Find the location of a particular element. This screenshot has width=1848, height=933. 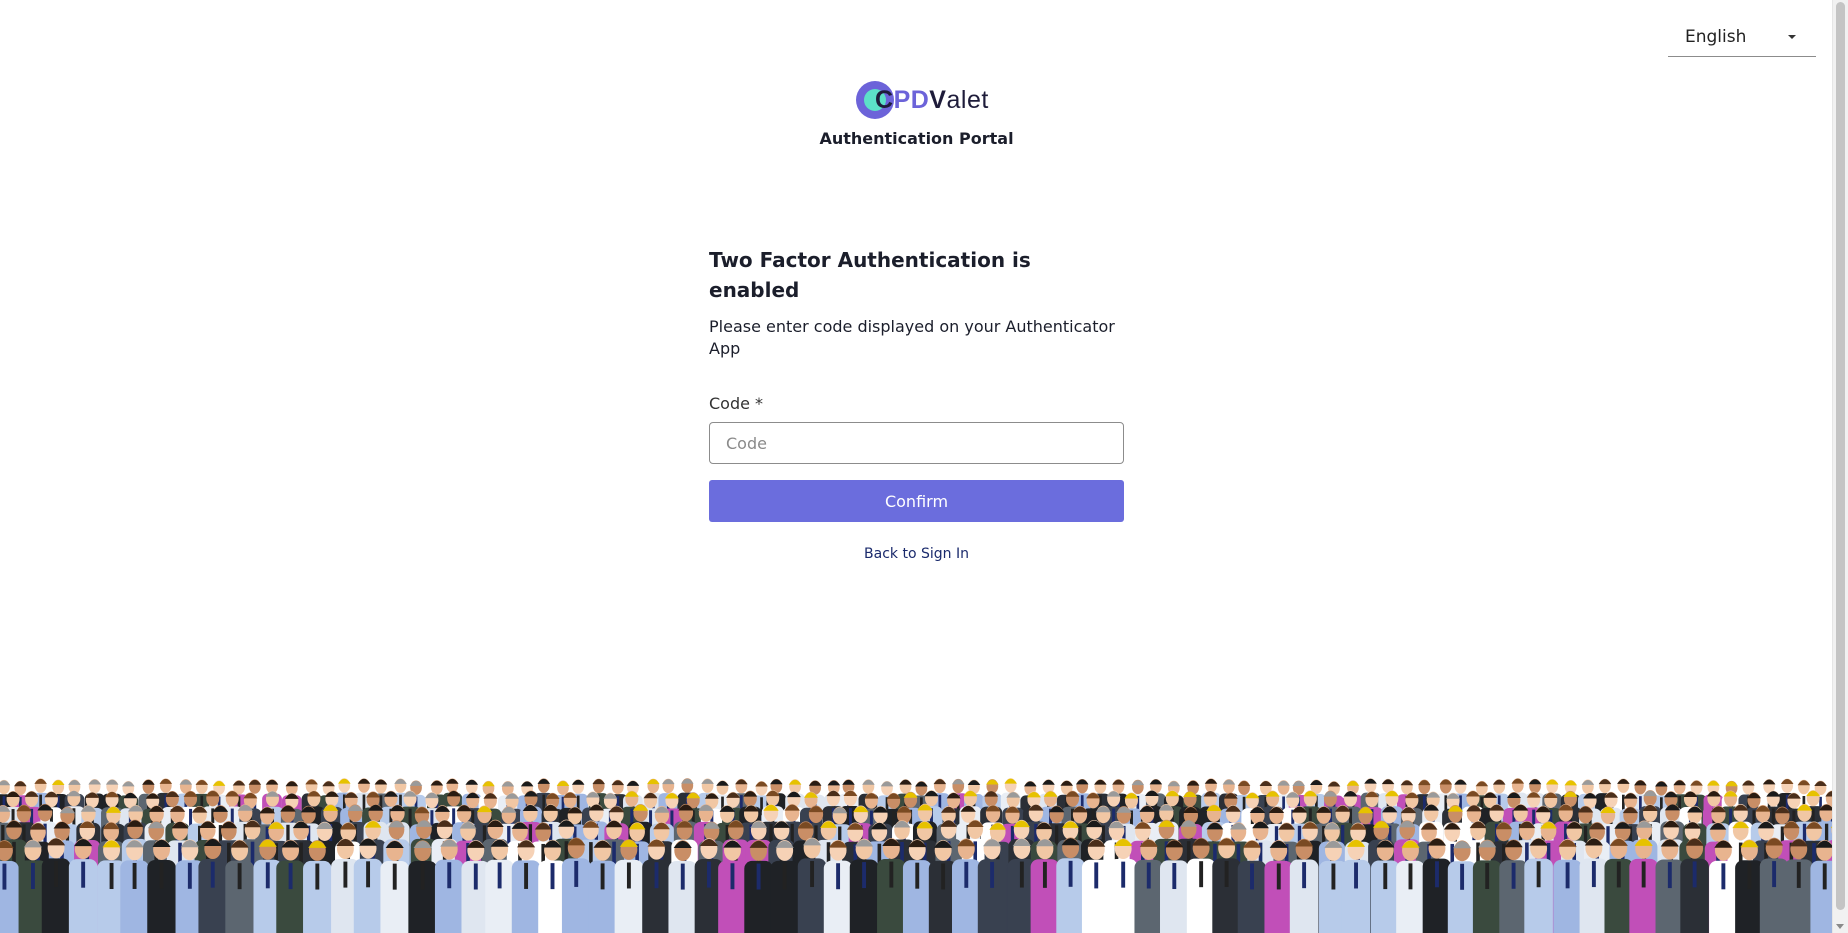

brand-logo: CPDValet is located at coordinates (922, 100).